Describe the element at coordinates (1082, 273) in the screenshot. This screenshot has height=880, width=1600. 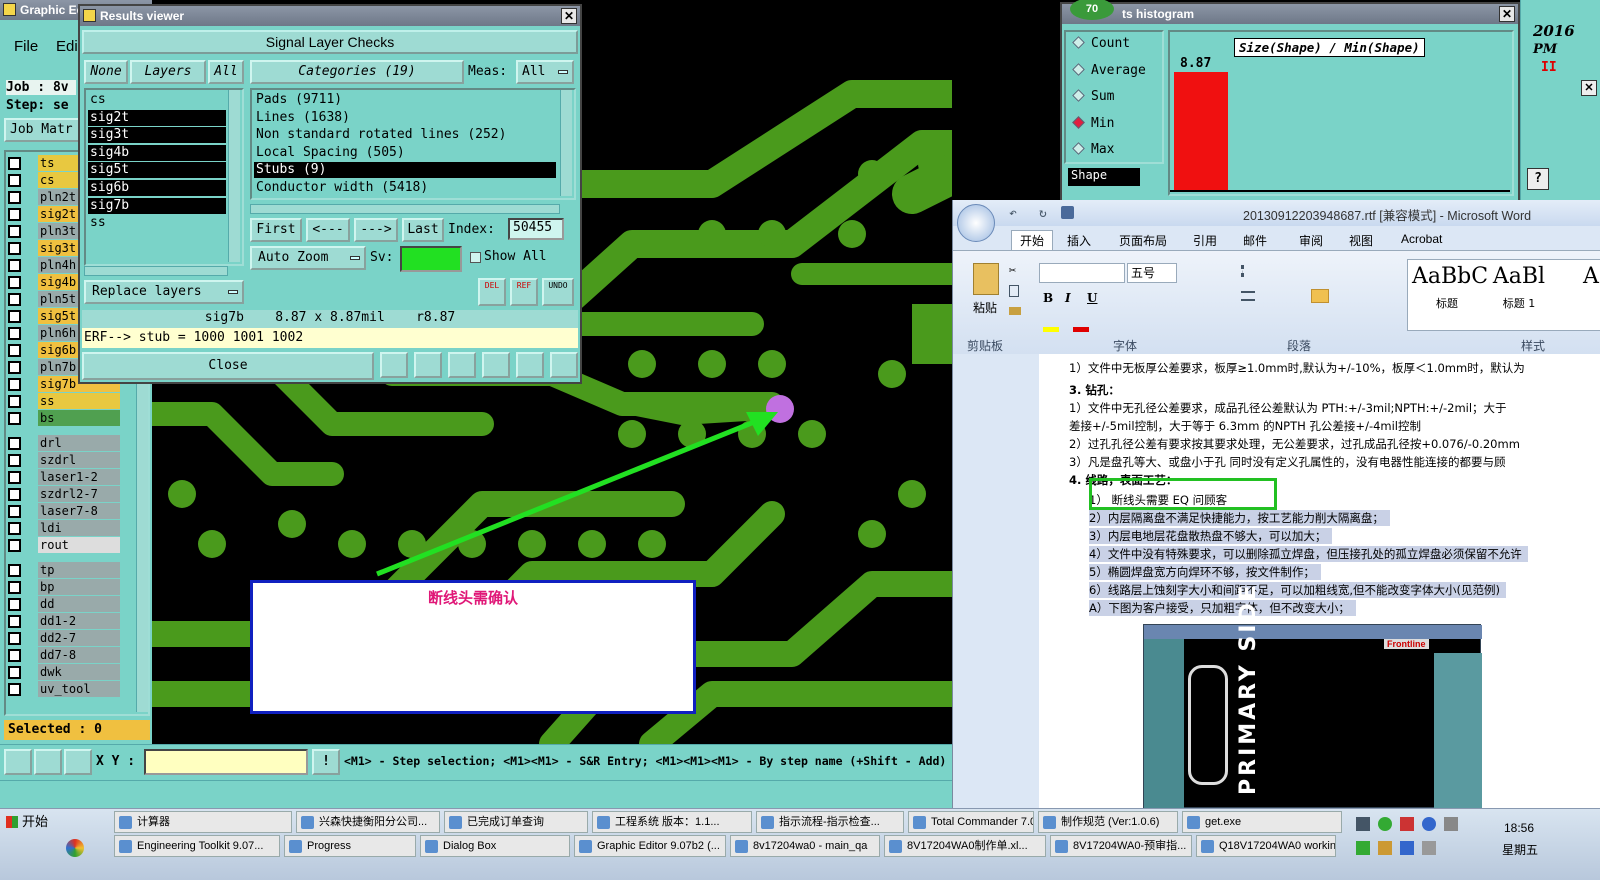
I see `font-name-box` at that location.